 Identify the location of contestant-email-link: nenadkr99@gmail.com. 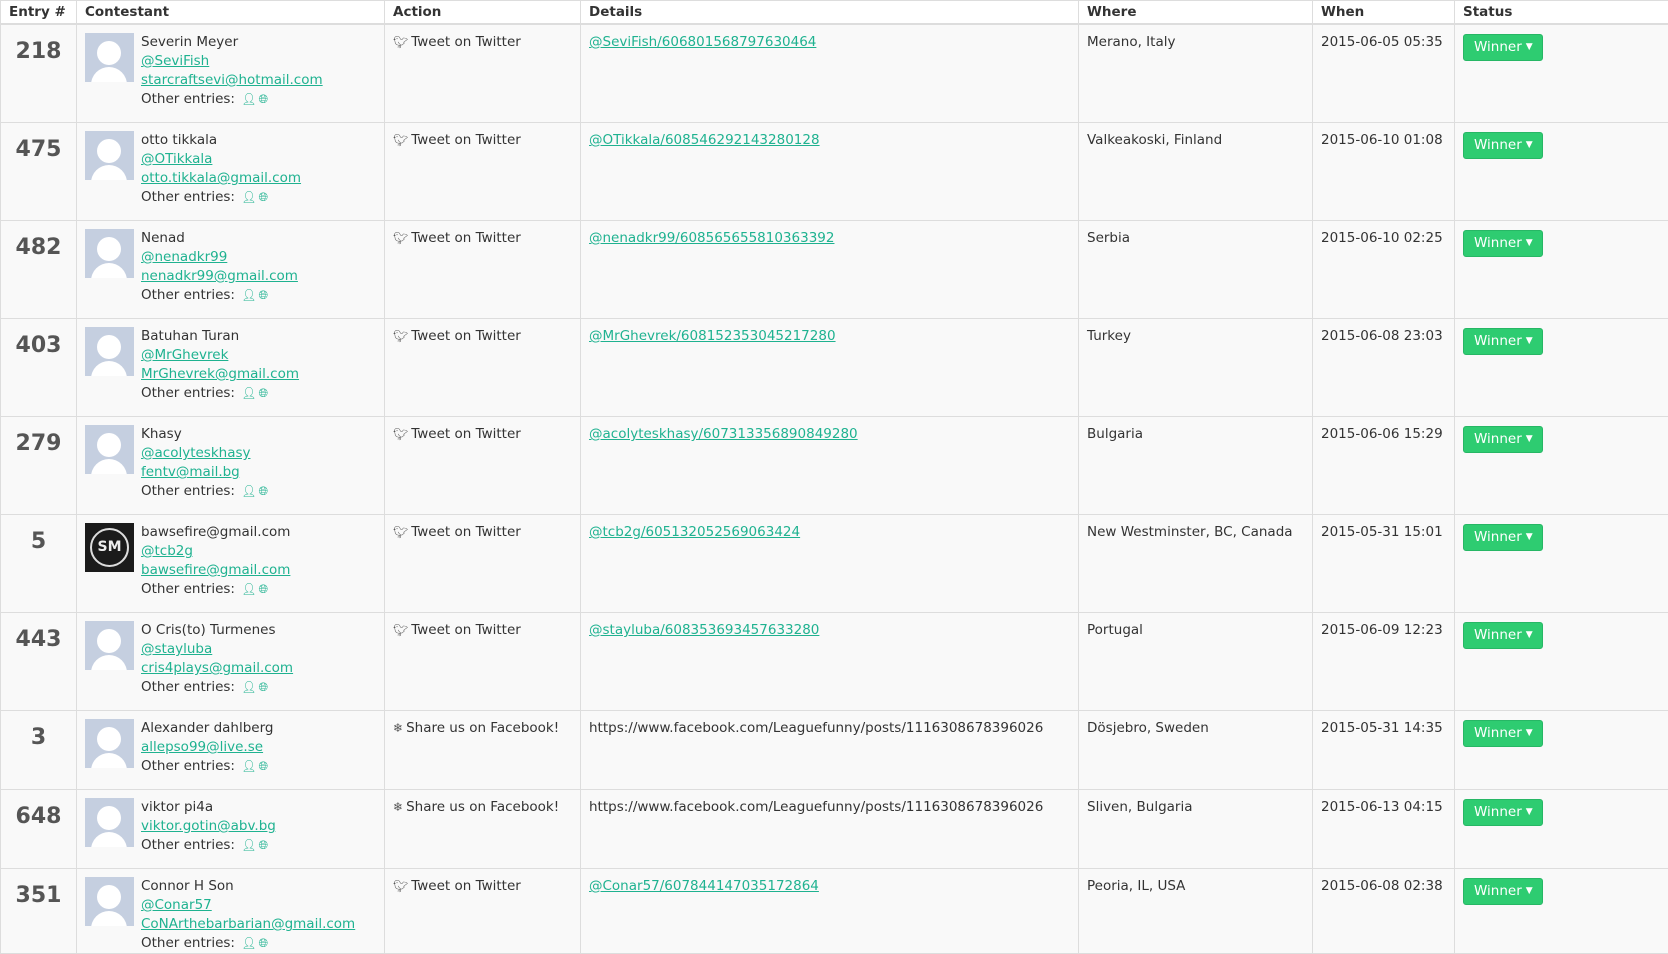
(219, 276).